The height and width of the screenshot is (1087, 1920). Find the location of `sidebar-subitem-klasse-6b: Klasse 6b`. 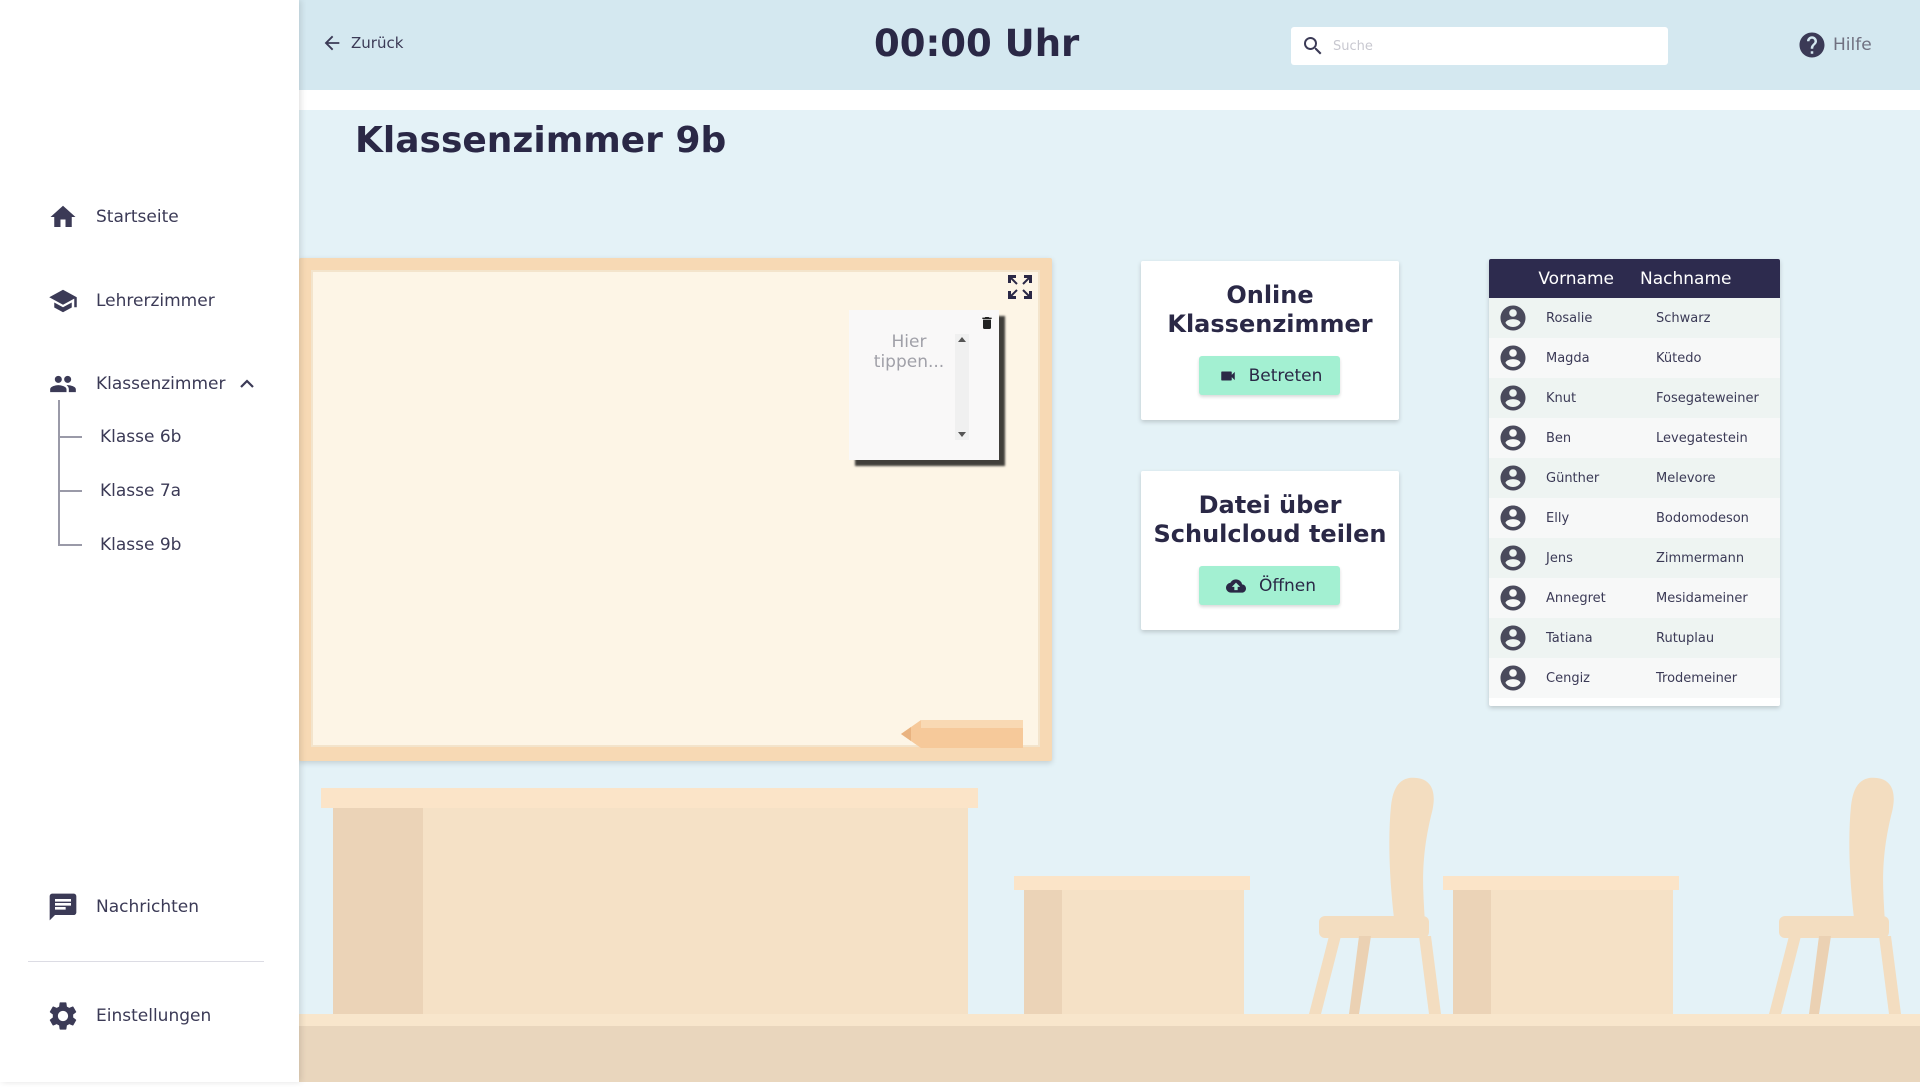

sidebar-subitem-klasse-6b: Klasse 6b is located at coordinates (119, 437).